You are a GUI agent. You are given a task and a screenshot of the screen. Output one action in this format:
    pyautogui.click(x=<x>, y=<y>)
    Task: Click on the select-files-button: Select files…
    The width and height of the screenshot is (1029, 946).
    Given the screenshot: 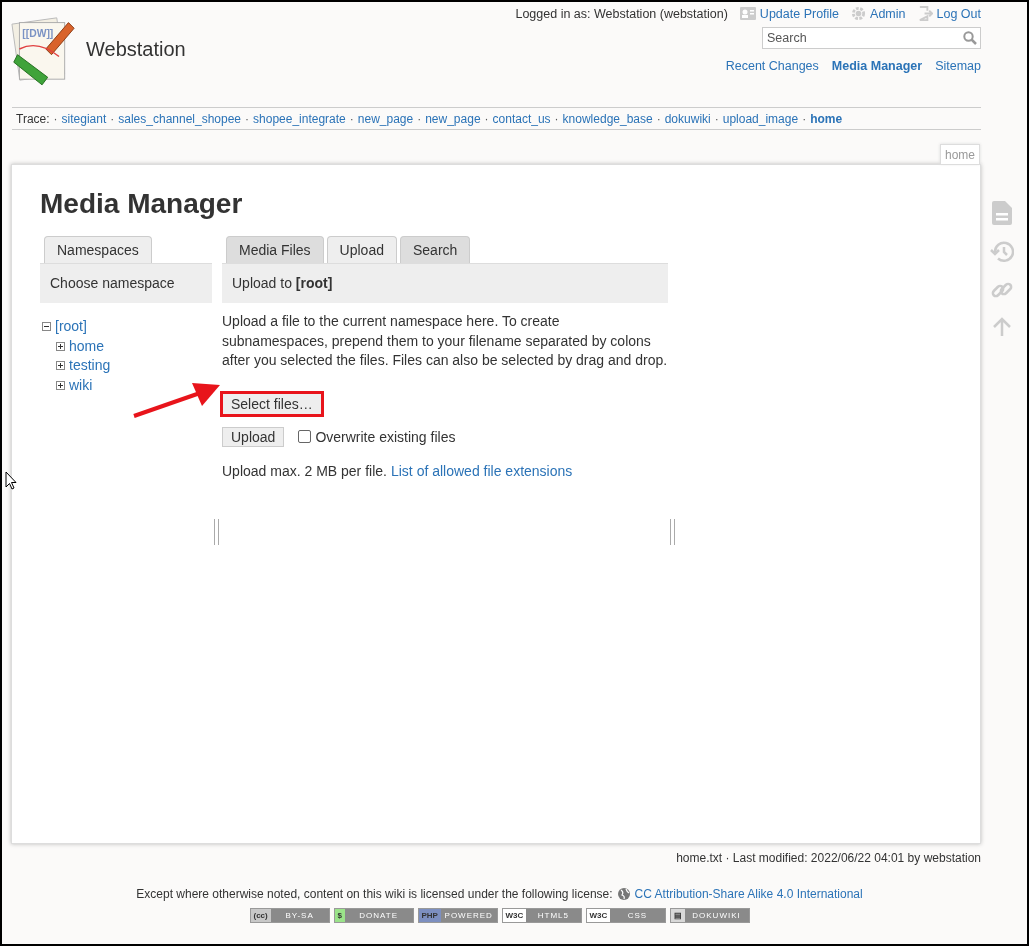 What is the action you would take?
    pyautogui.click(x=272, y=403)
    